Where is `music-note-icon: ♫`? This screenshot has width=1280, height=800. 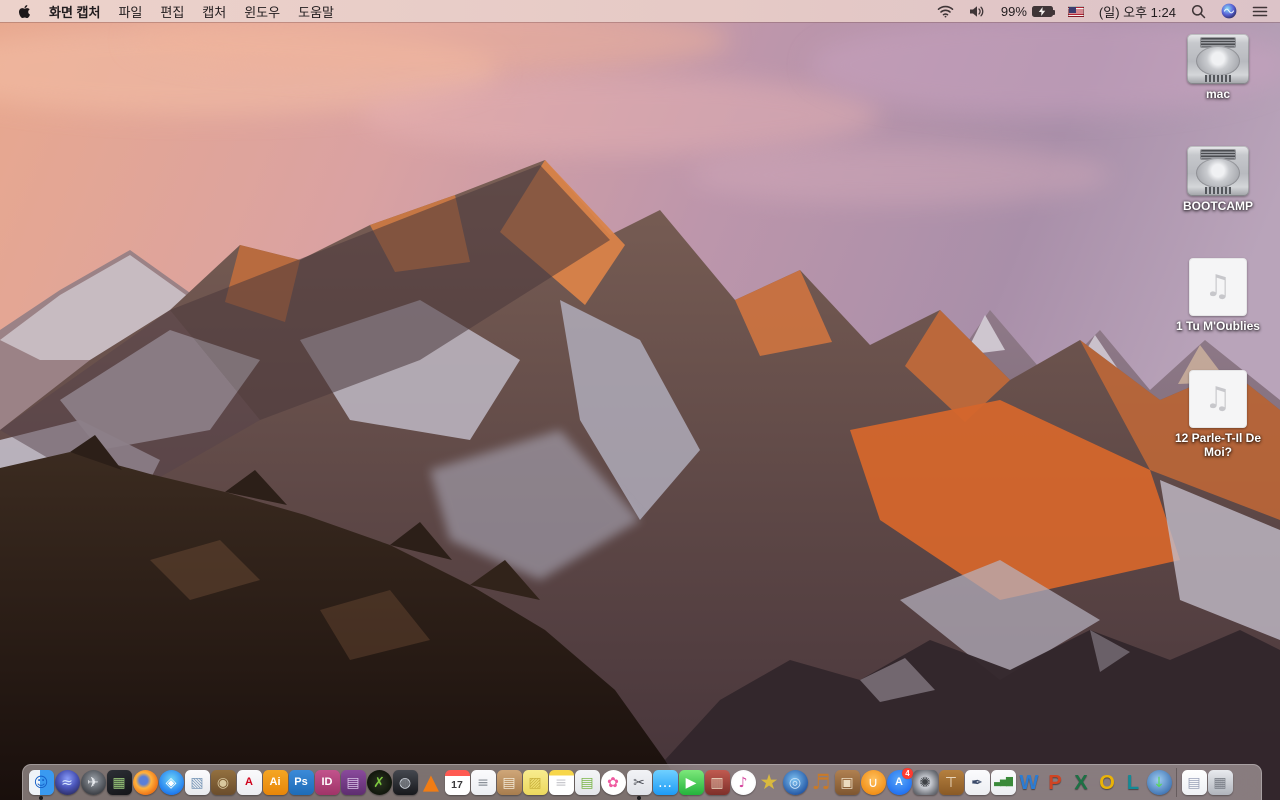
music-note-icon: ♫ is located at coordinates (1218, 286).